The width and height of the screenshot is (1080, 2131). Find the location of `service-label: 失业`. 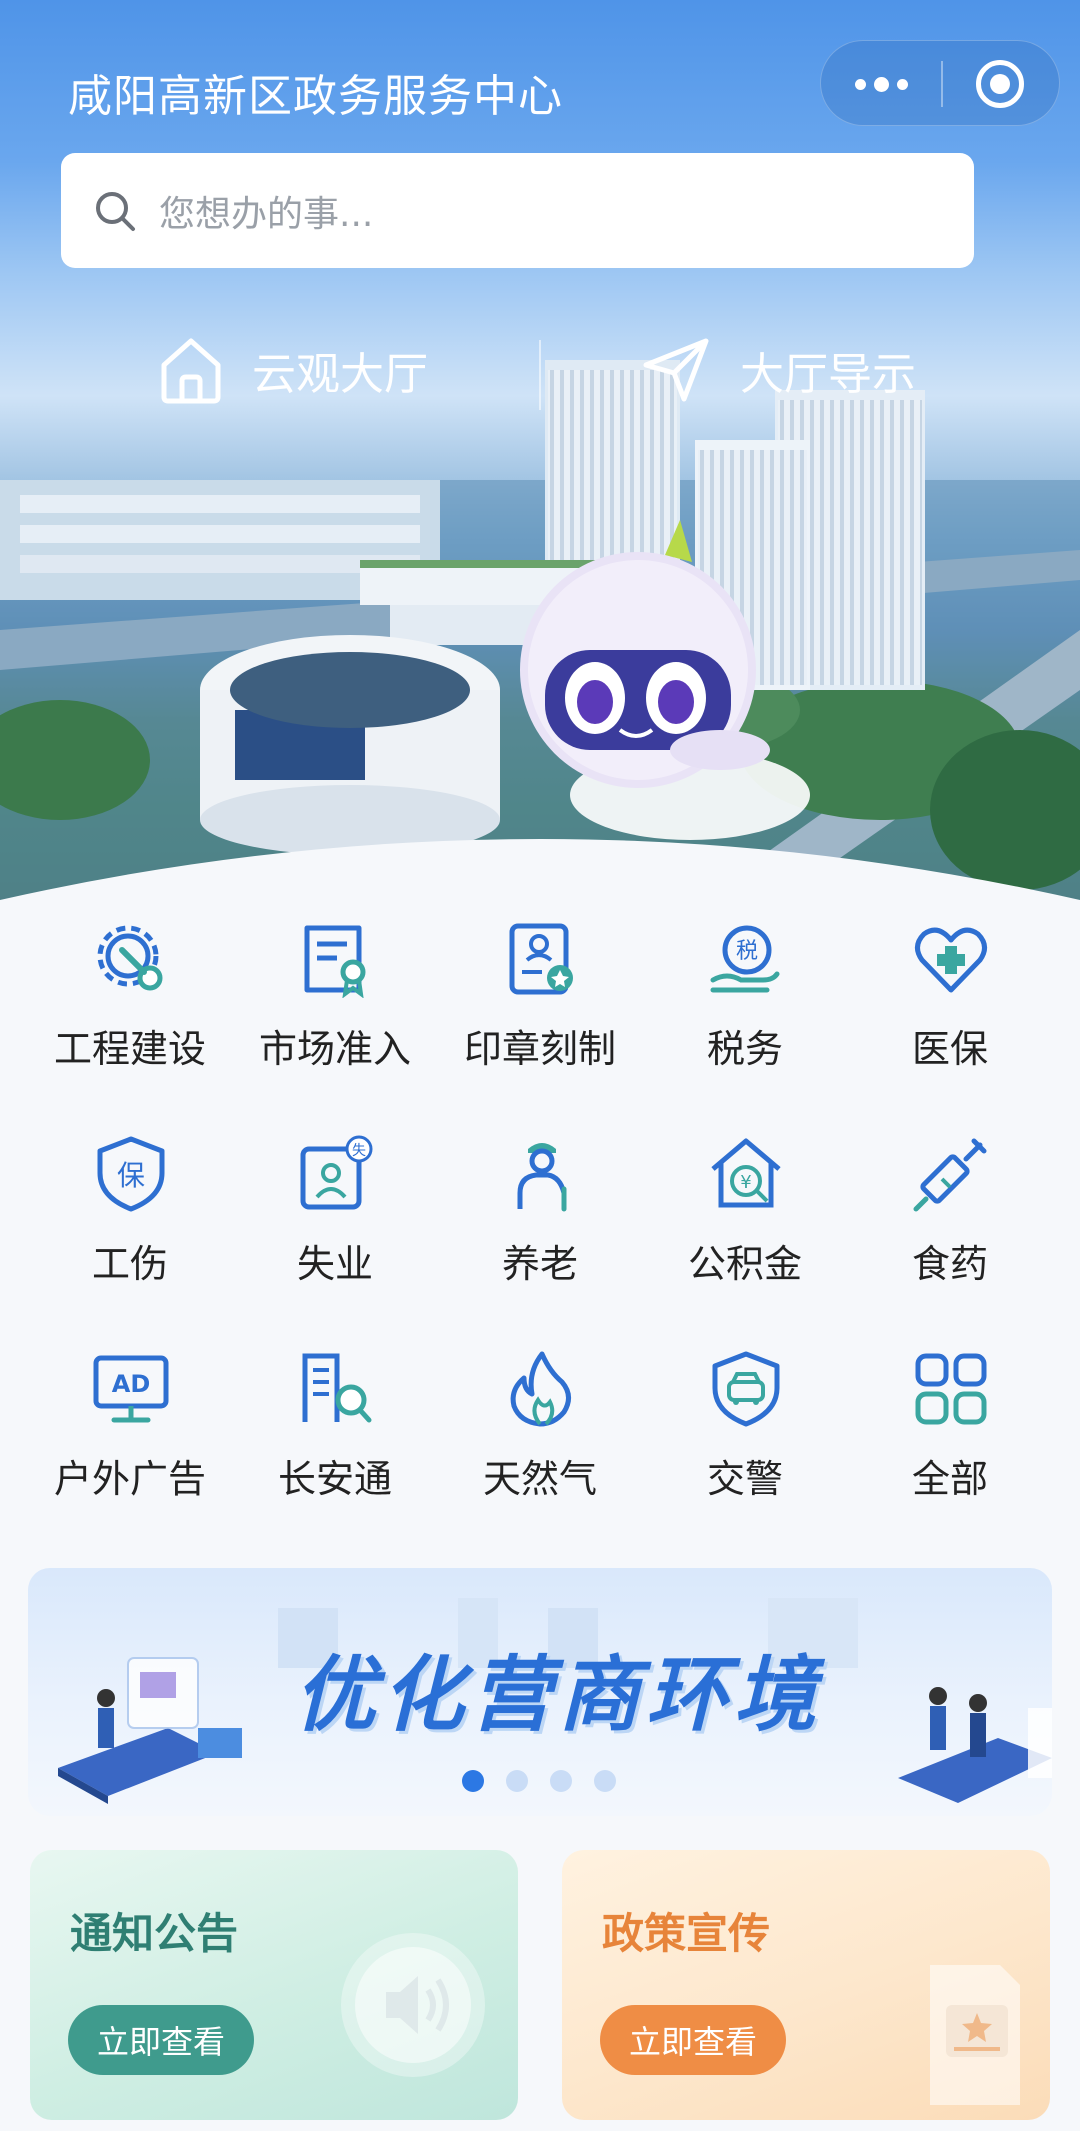

service-label: 失业 is located at coordinates (334, 1264).